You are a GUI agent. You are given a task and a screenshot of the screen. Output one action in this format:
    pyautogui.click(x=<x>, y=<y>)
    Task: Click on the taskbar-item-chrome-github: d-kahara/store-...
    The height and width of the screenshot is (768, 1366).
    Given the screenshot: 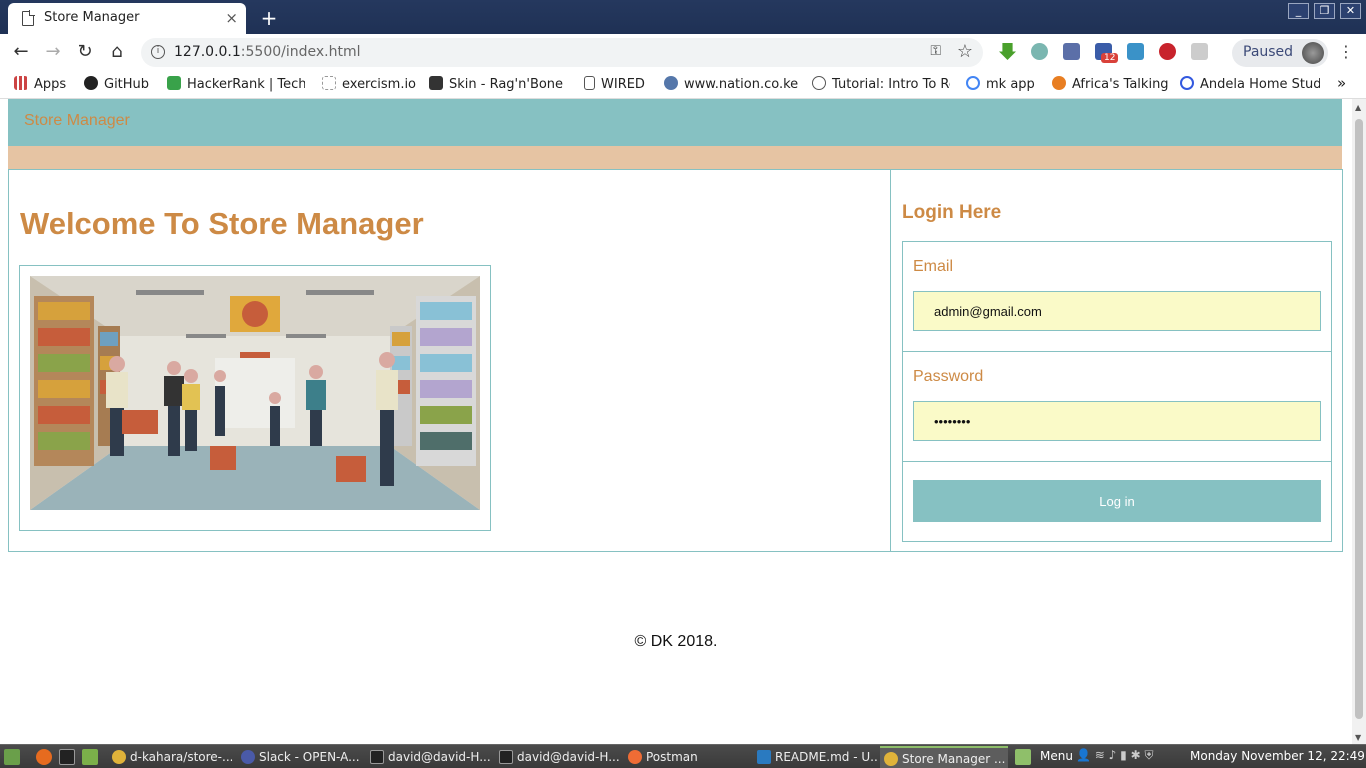 What is the action you would take?
    pyautogui.click(x=170, y=757)
    